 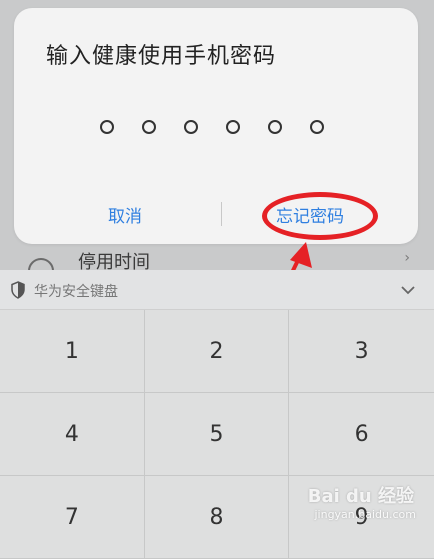 I want to click on key-label: 2, so click(x=216, y=351).